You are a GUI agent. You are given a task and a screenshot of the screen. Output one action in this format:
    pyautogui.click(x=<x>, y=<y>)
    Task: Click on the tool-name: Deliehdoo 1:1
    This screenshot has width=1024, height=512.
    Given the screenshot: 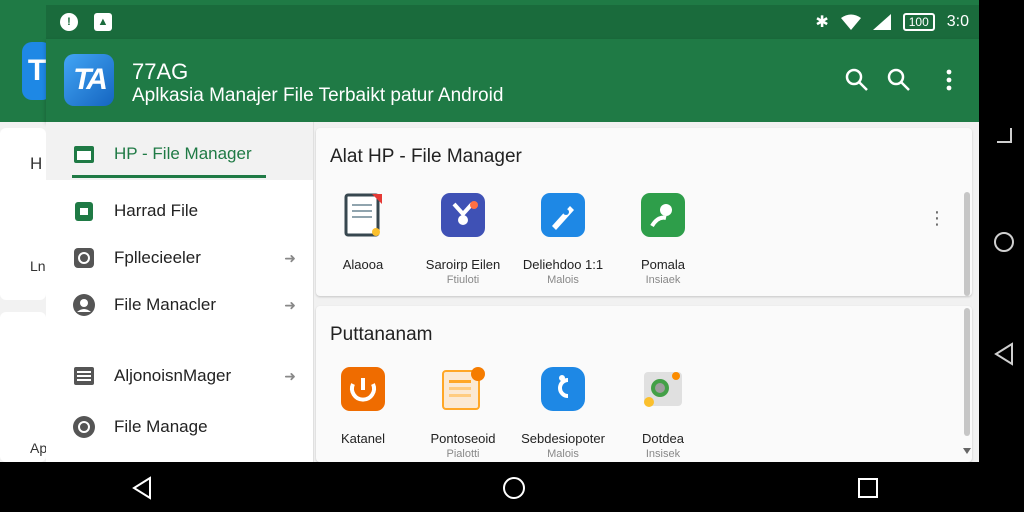 What is the action you would take?
    pyautogui.click(x=563, y=264)
    